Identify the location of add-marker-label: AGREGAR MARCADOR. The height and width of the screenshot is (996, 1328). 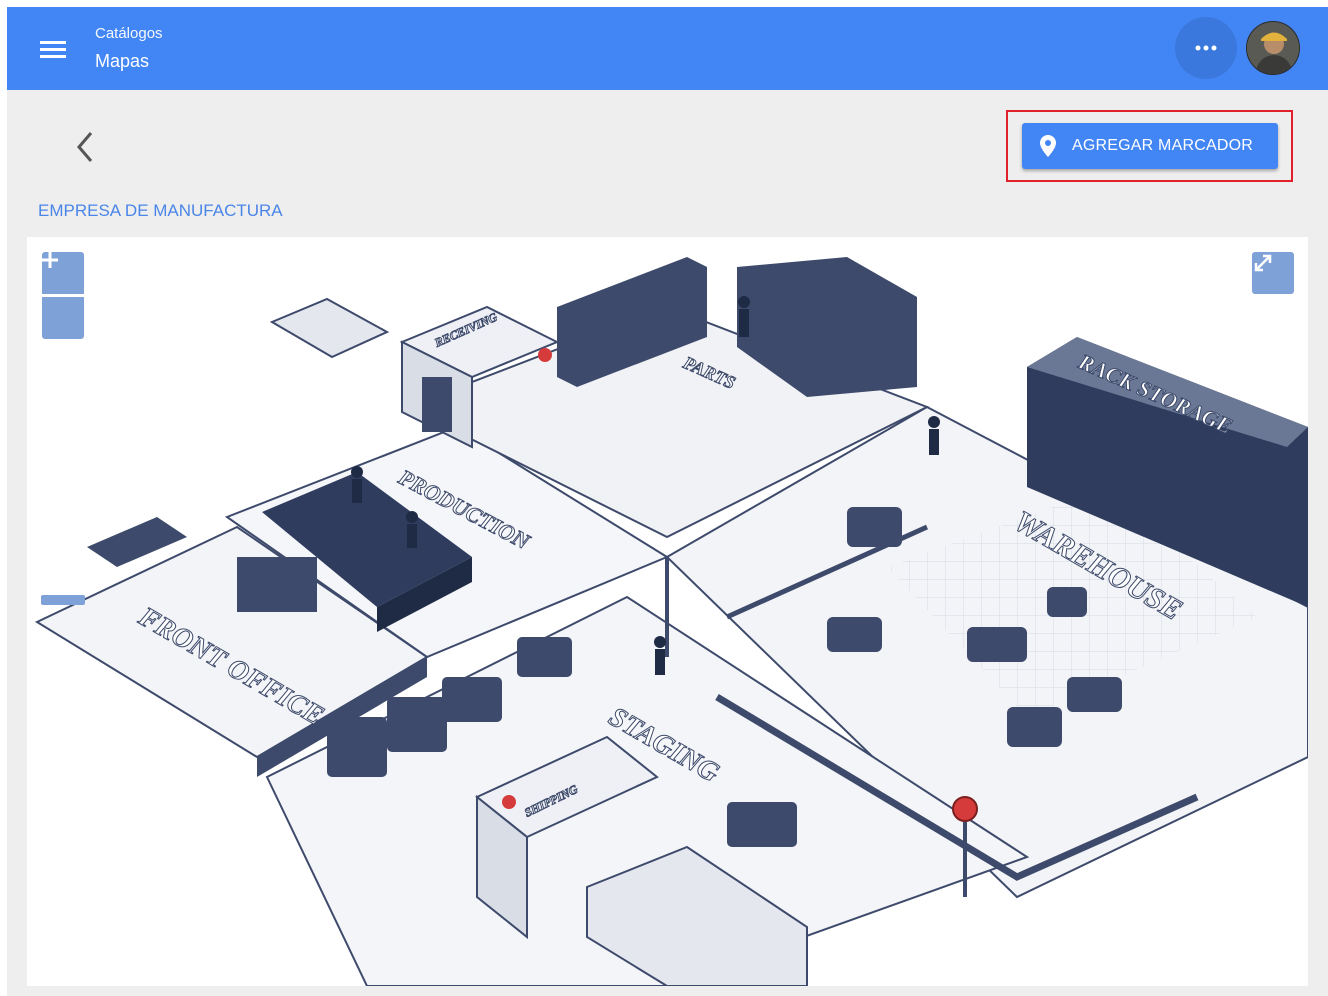
(1162, 145).